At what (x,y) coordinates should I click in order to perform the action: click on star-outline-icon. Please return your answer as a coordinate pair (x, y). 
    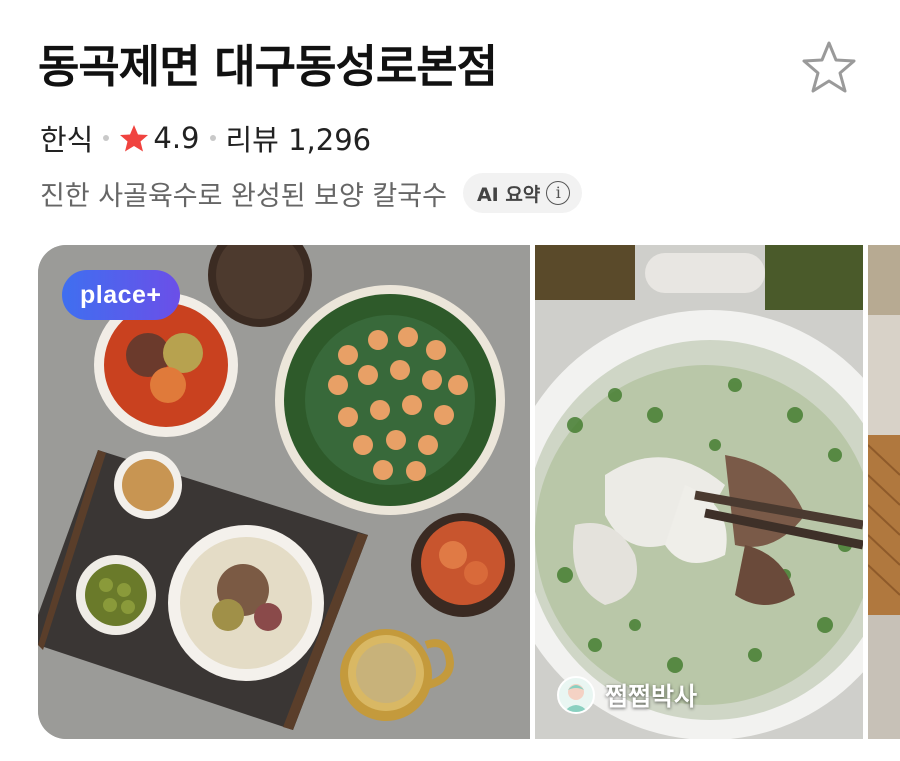
    Looking at the image, I should click on (829, 67).